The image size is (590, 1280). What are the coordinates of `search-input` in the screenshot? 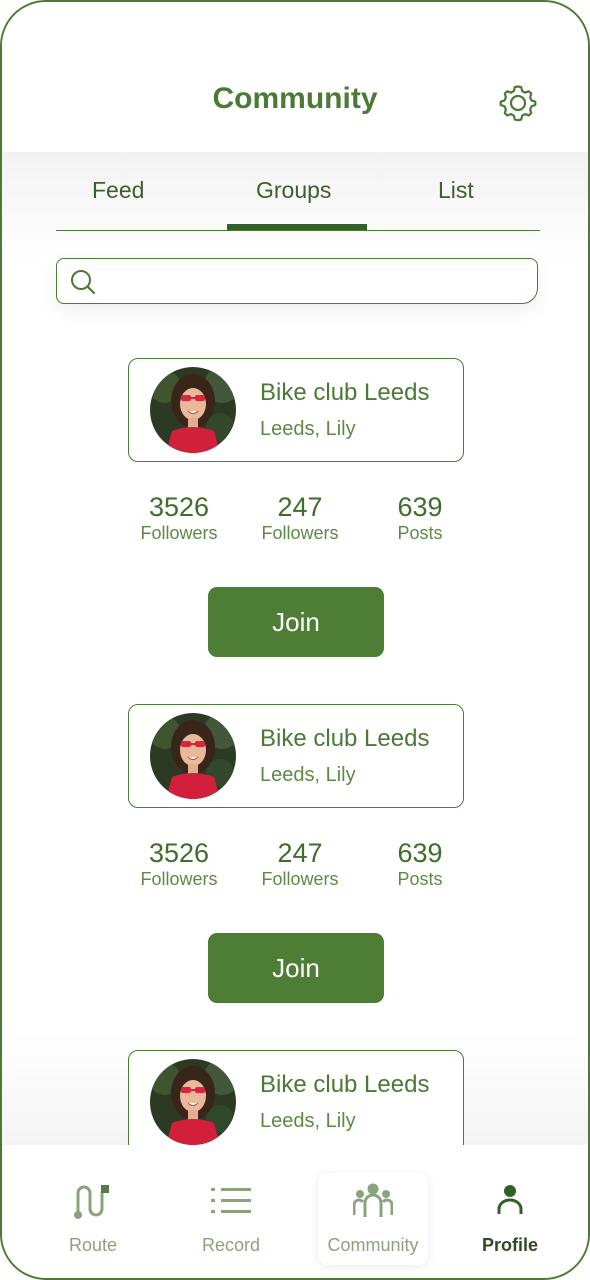 It's located at (297, 281).